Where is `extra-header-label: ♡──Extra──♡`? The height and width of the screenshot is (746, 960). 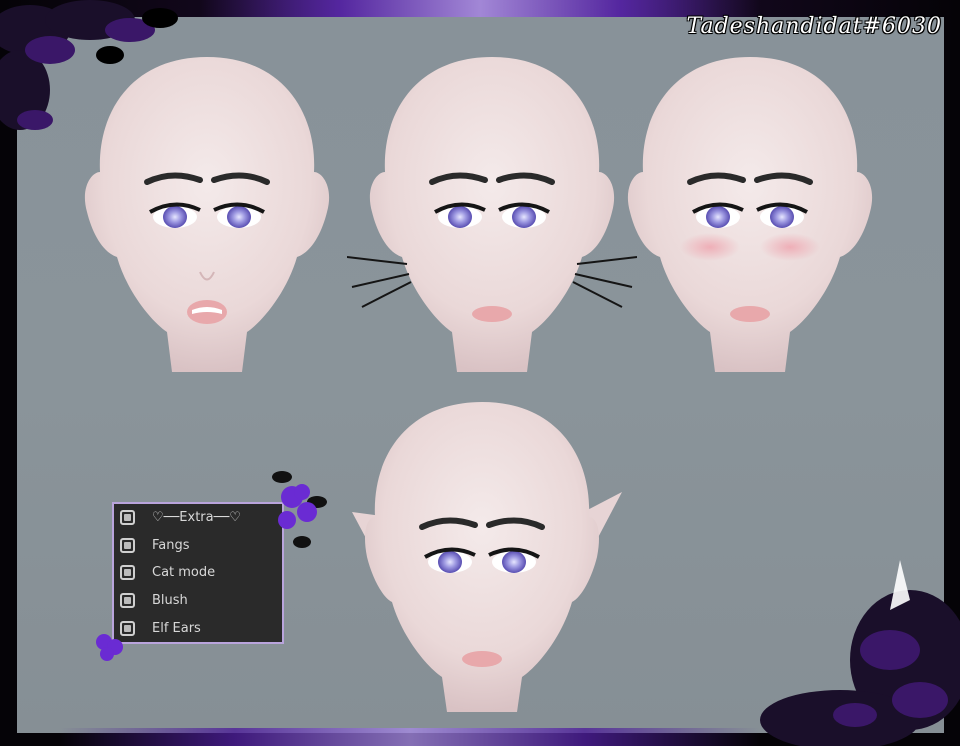
extra-header-label: ♡──Extra──♡ is located at coordinates (196, 518).